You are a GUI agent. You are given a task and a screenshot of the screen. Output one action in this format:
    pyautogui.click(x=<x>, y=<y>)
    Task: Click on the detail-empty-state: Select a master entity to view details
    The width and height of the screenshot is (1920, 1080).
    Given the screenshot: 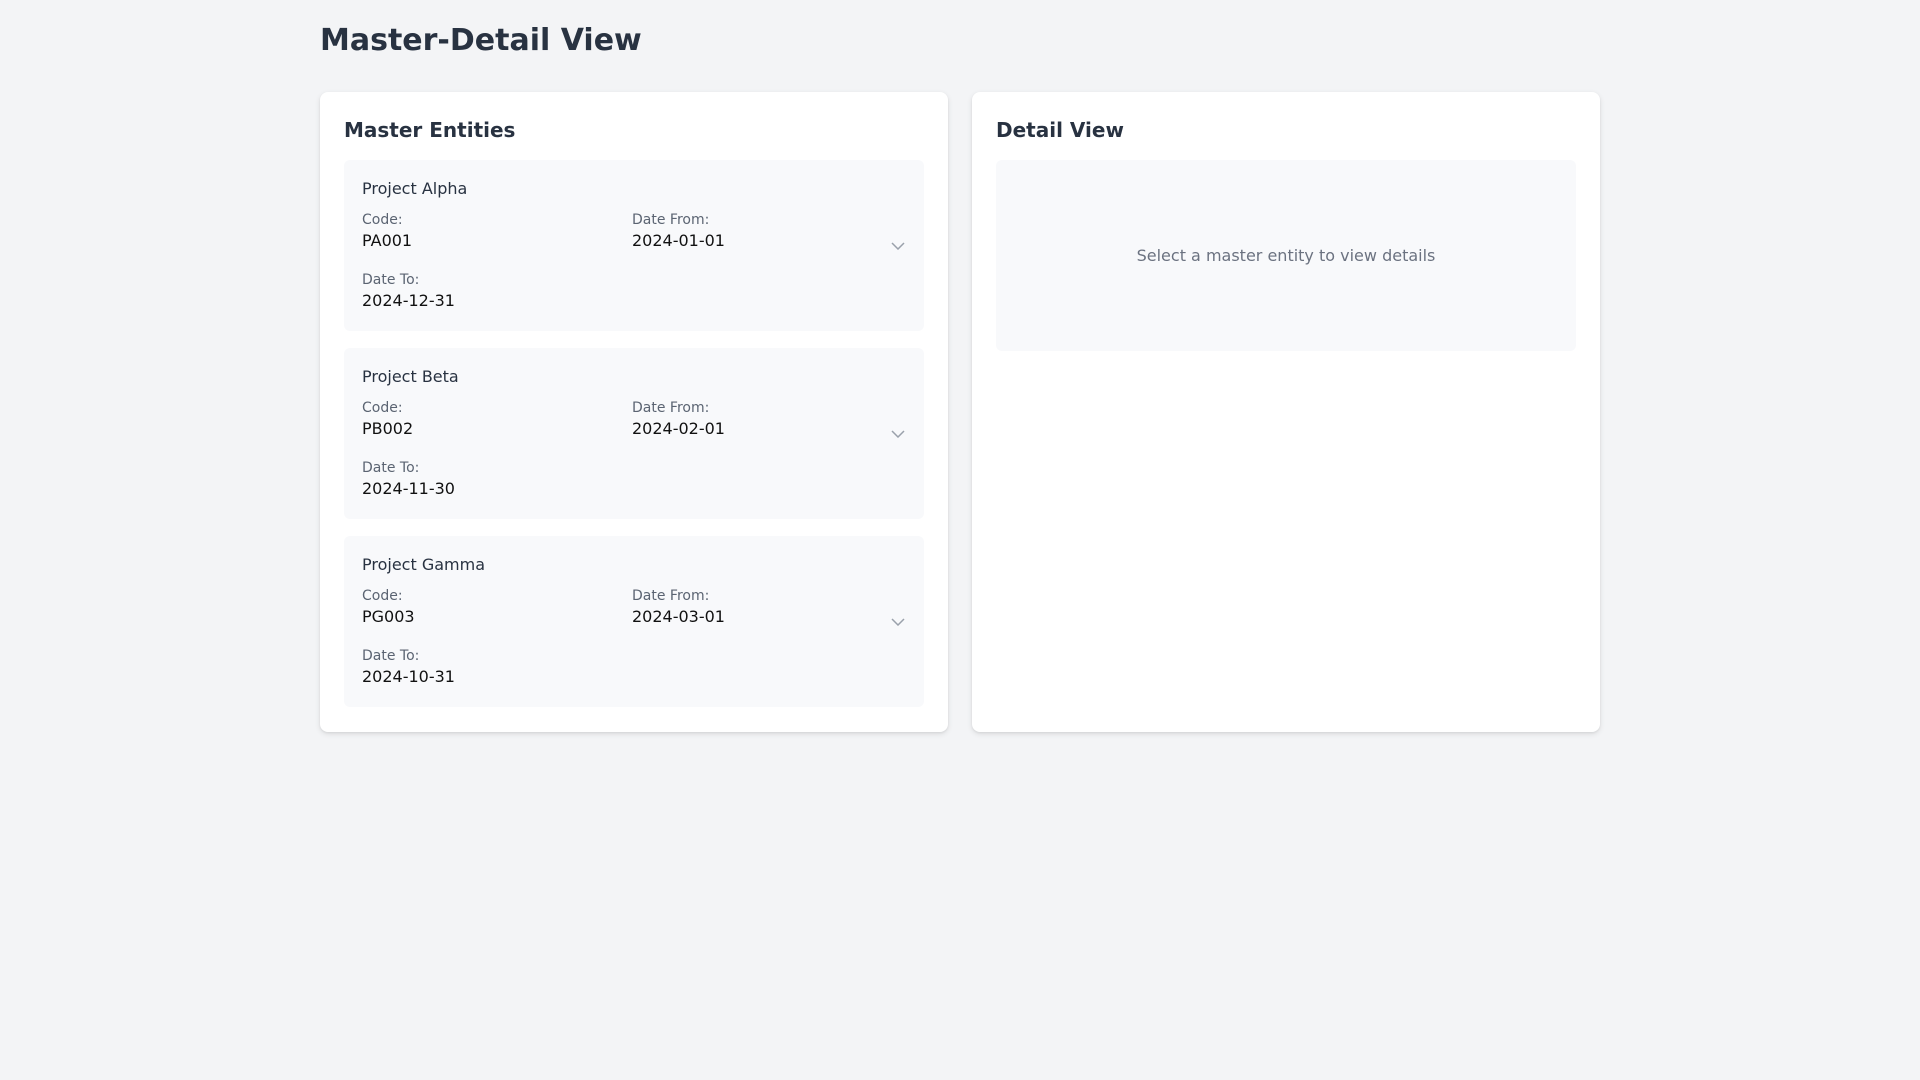 What is the action you would take?
    pyautogui.click(x=1286, y=255)
    